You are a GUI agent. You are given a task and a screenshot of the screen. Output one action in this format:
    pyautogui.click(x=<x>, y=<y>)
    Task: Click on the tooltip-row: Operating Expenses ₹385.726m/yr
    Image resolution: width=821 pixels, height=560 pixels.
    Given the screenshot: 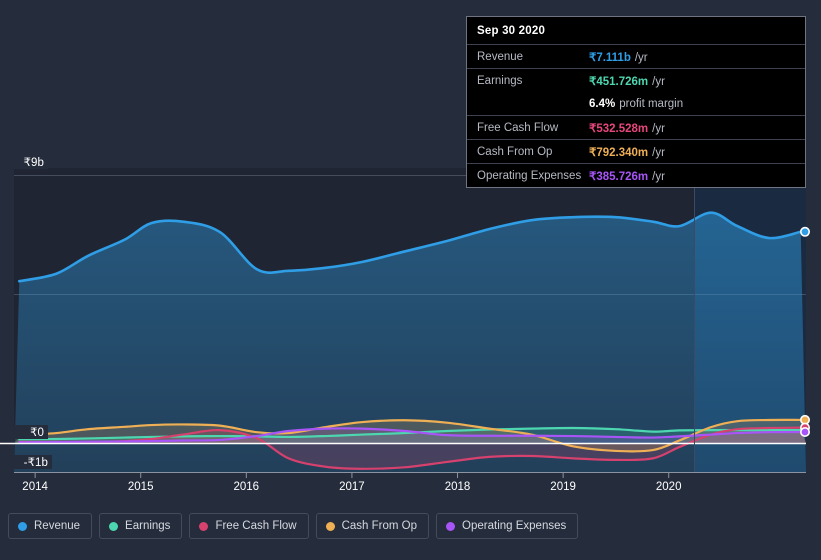 What is the action you would take?
    pyautogui.click(x=636, y=175)
    